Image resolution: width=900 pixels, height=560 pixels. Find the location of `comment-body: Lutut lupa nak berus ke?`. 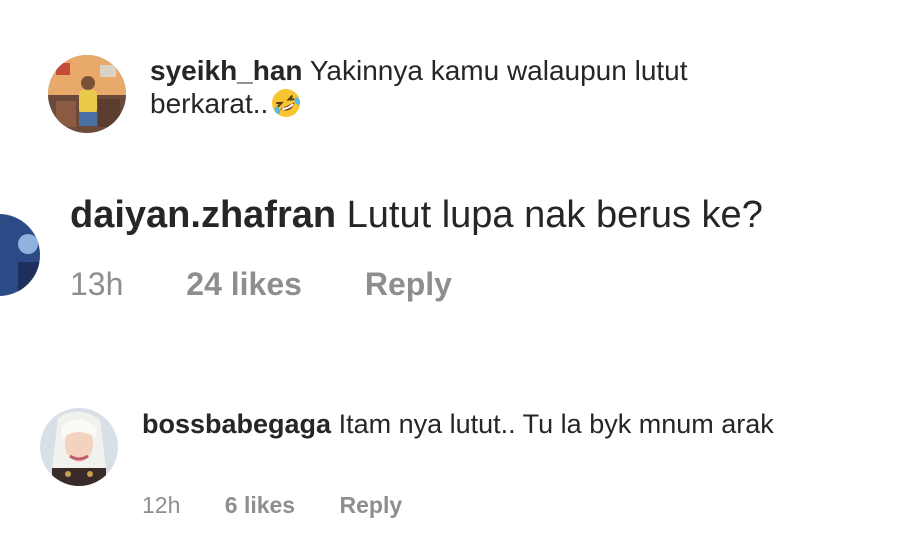

comment-body: Lutut lupa nak berus ke? is located at coordinates (554, 215).